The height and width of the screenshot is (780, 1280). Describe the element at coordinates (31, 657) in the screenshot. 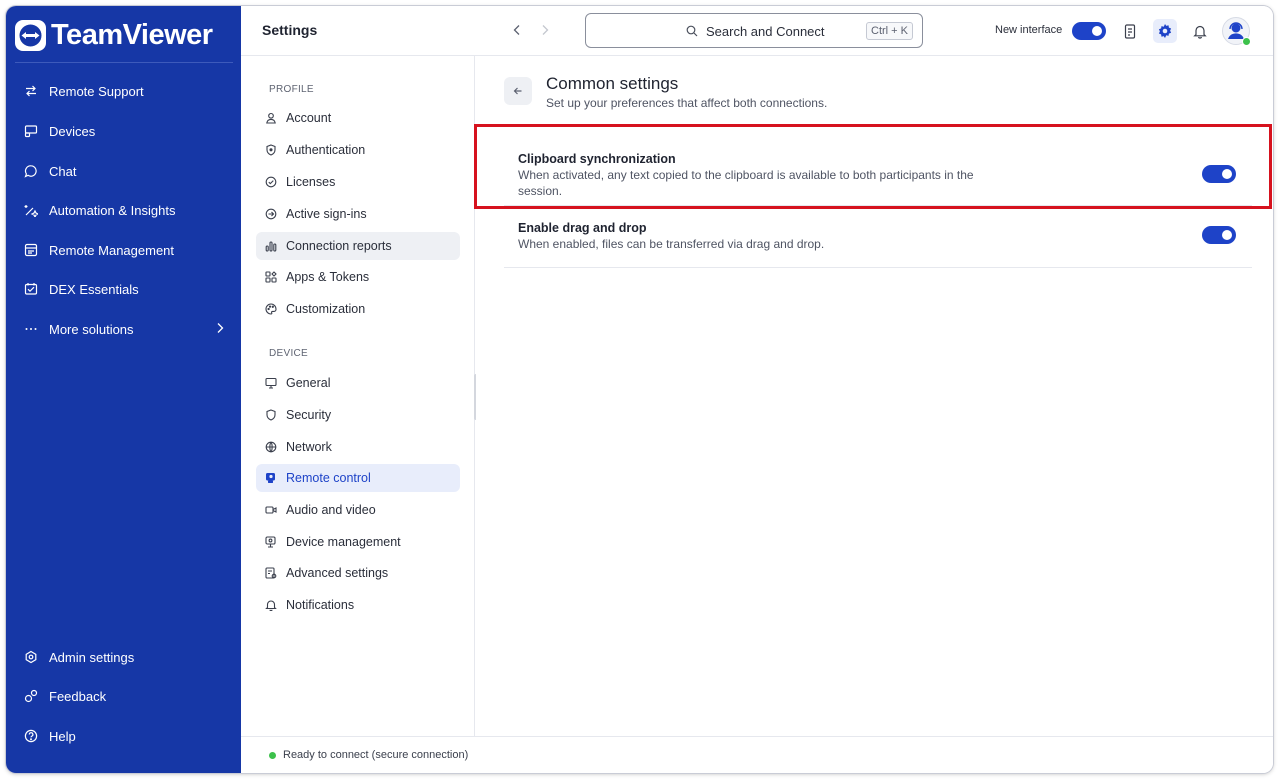

I see `admin-gear-icon` at that location.